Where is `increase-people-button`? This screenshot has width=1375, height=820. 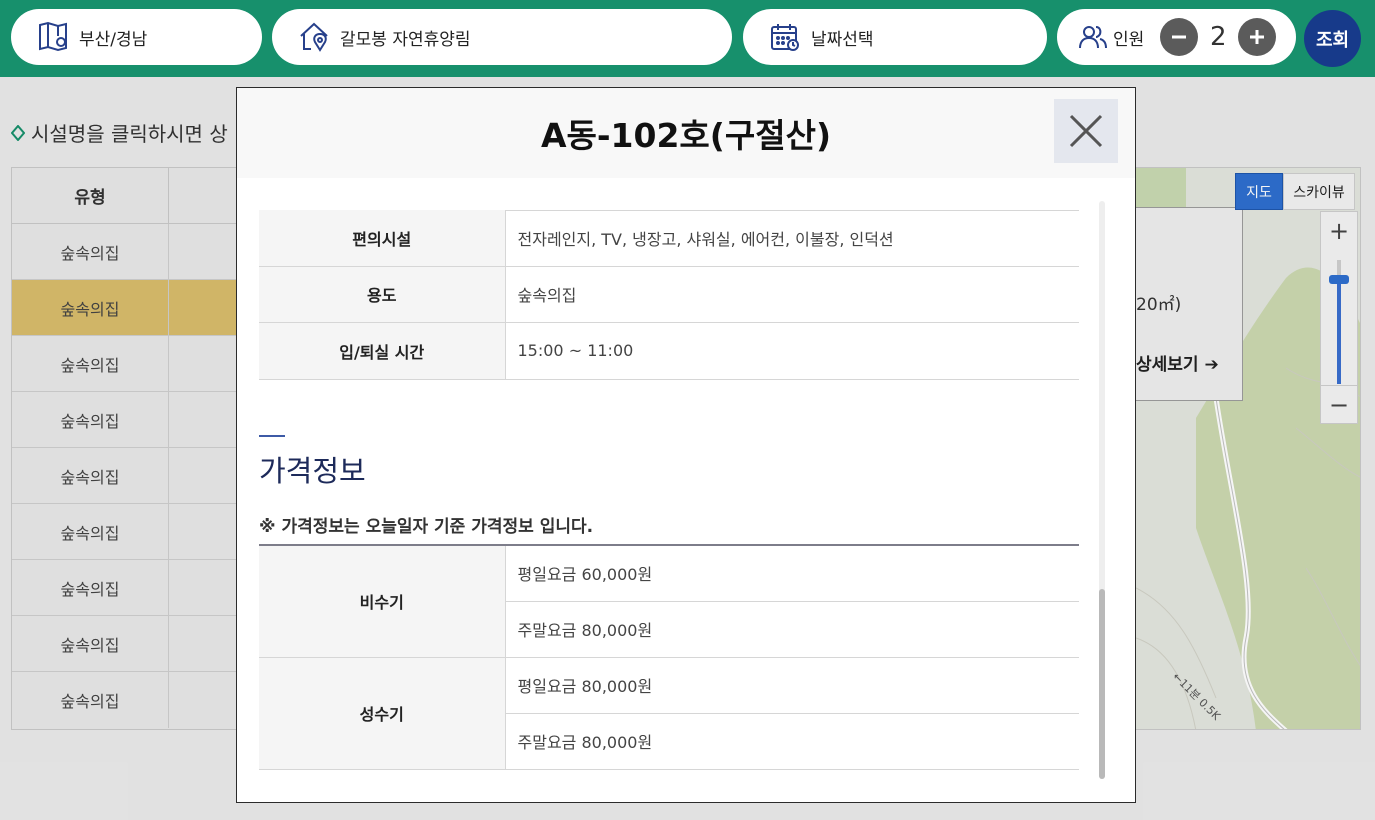 increase-people-button is located at coordinates (1257, 37).